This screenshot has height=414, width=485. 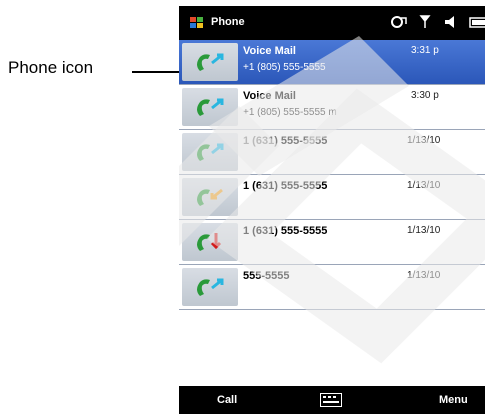 What do you see at coordinates (332, 287) in the screenshot?
I see `call-log-row-6: 555-5555 1/13/10` at bounding box center [332, 287].